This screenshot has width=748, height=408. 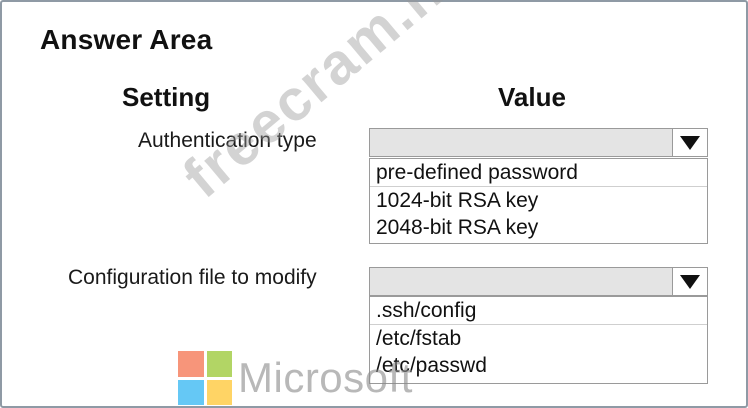 I want to click on authentication-type-dropdown, so click(x=538, y=142).